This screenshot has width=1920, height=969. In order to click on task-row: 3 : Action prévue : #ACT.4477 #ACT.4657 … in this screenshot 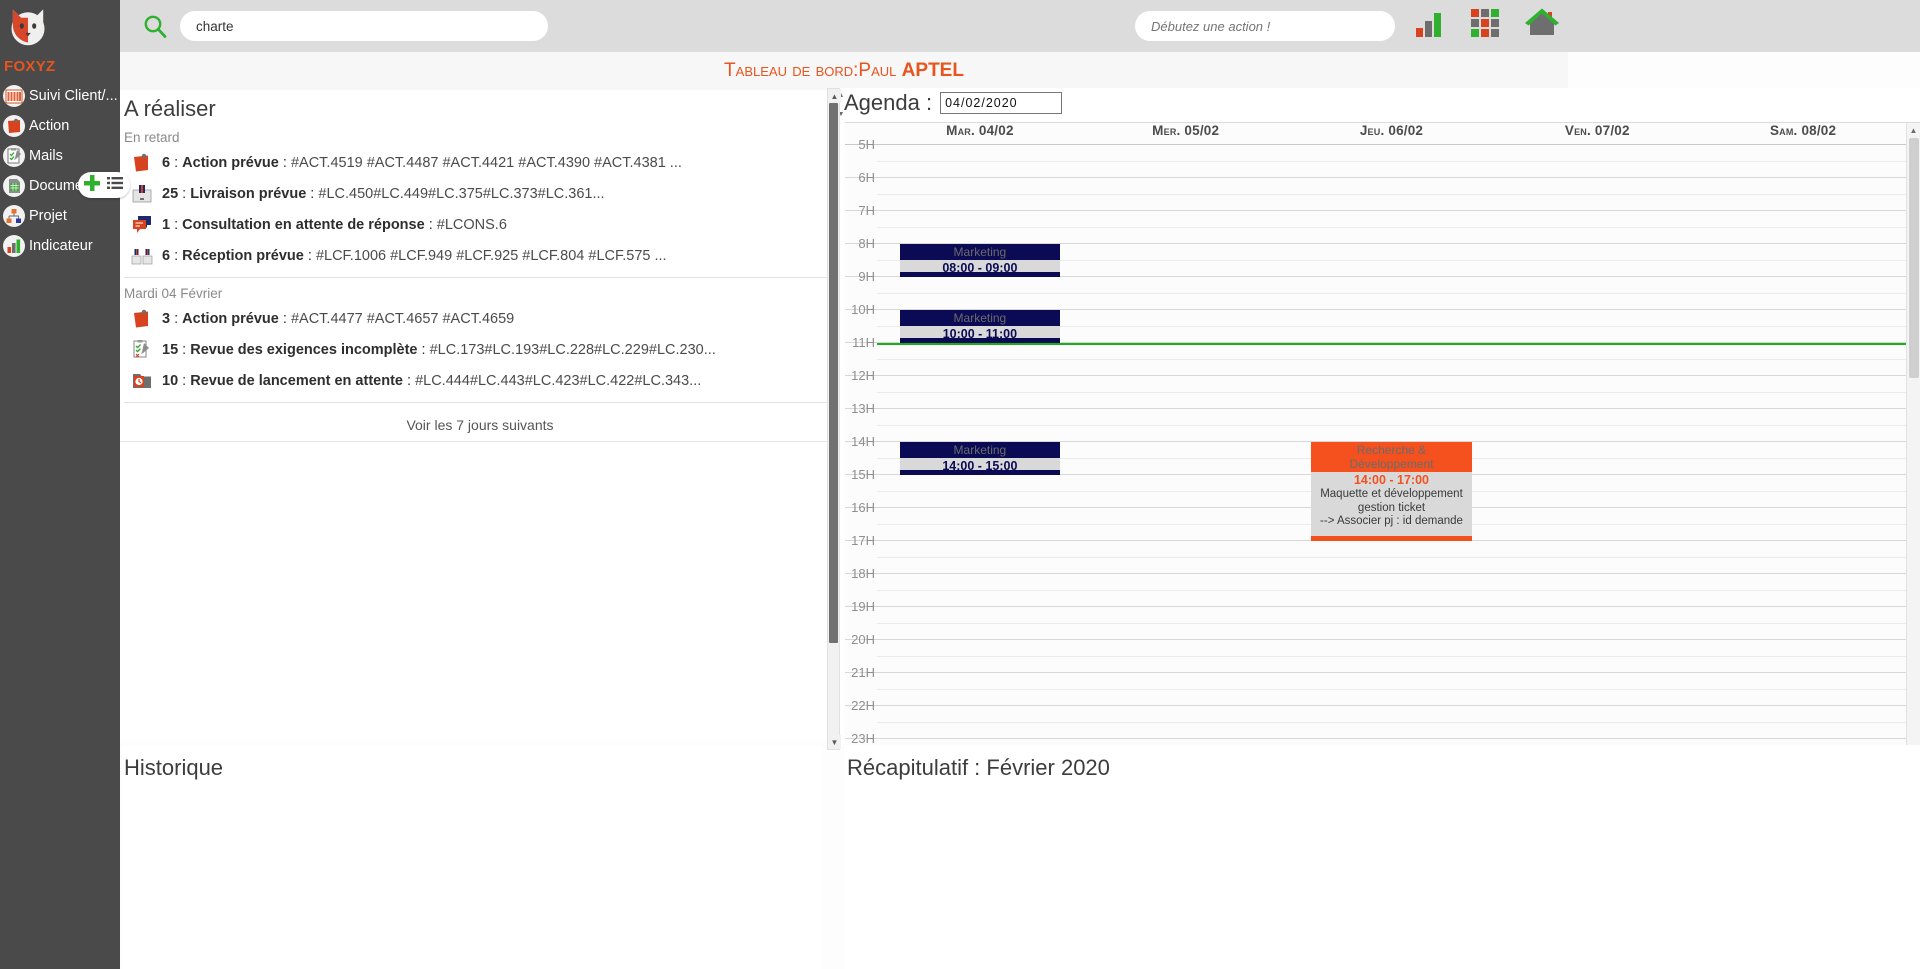, I will do `click(480, 318)`.